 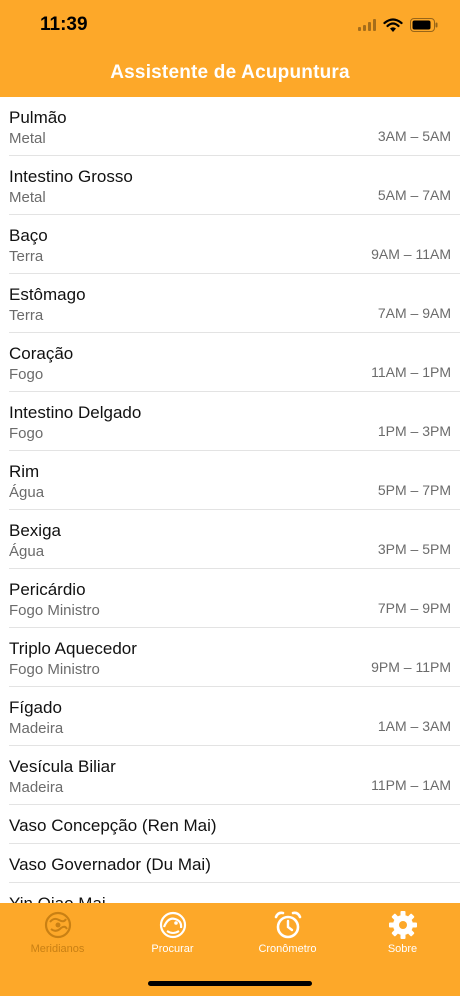 I want to click on meridian-time: 11AM – 1PM, so click(x=411, y=372).